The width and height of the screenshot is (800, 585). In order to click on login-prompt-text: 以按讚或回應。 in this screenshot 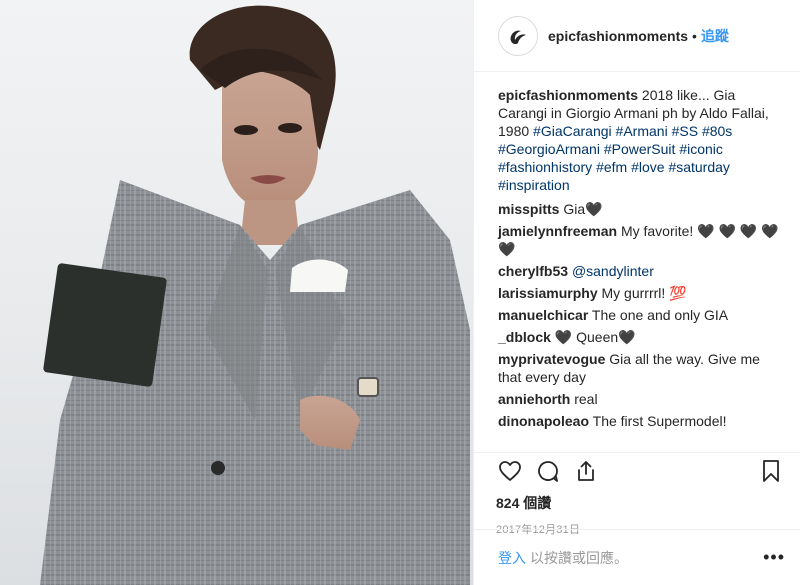, I will do `click(579, 557)`.